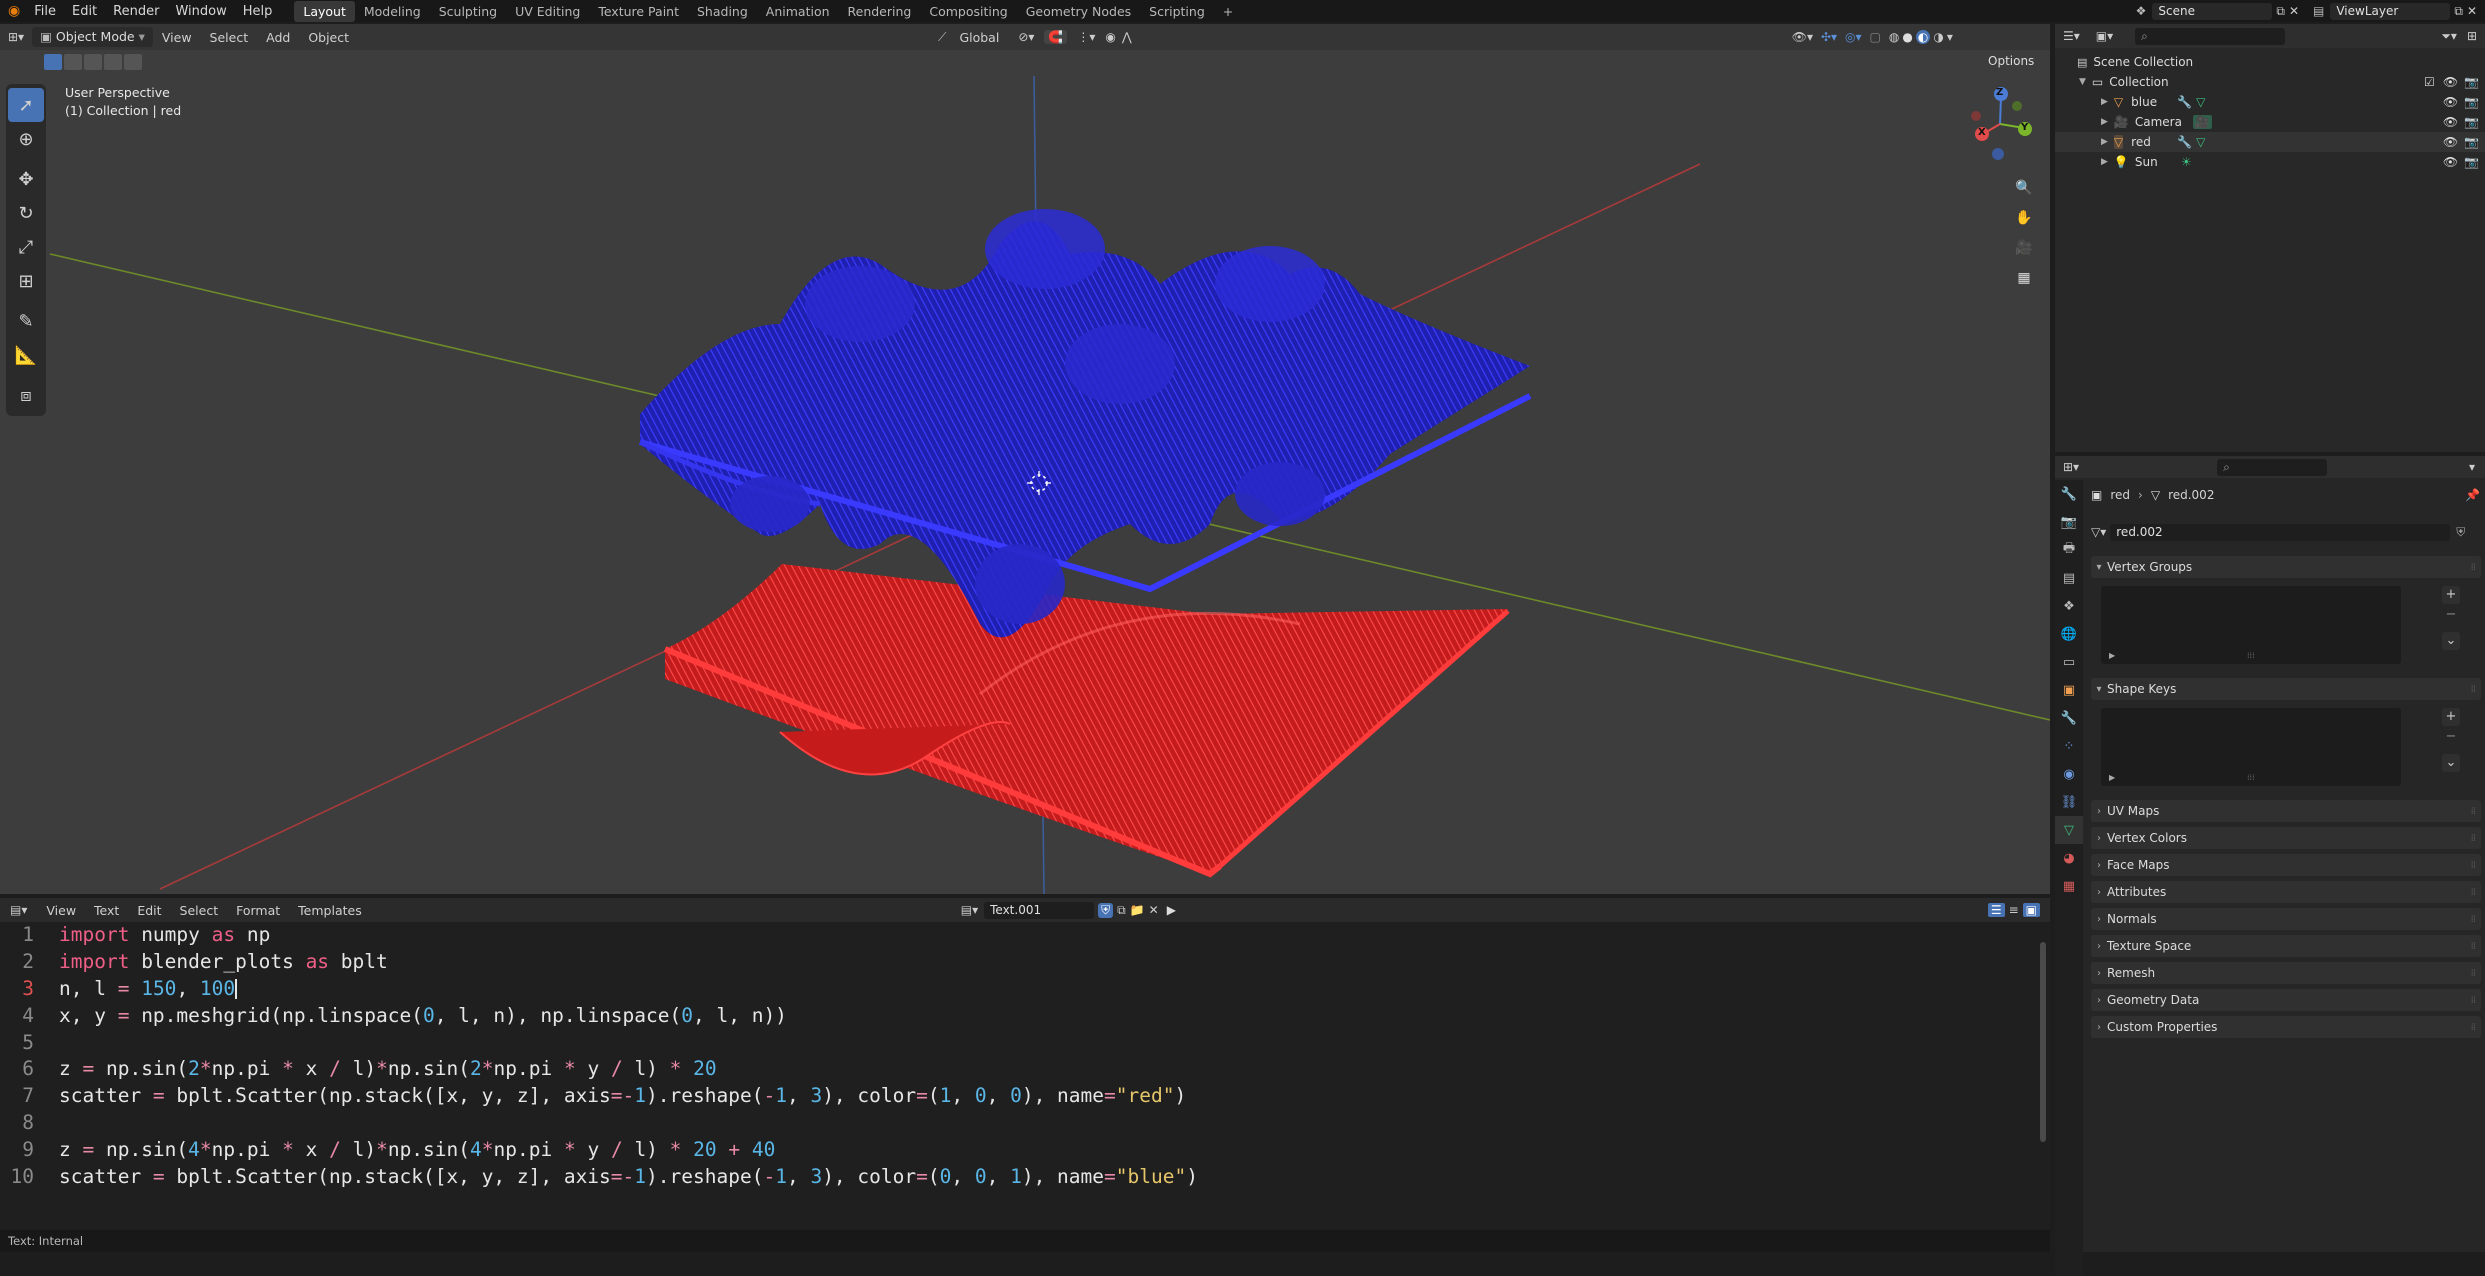  Describe the element at coordinates (1228, 11) in the screenshot. I see `add-workspace-button: +` at that location.